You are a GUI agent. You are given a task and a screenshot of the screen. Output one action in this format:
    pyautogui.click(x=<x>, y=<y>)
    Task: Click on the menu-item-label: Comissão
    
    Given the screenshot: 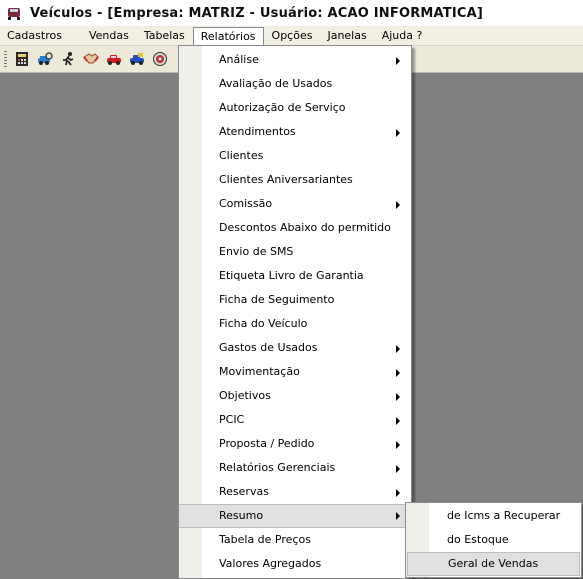 What is the action you would take?
    pyautogui.click(x=246, y=203)
    